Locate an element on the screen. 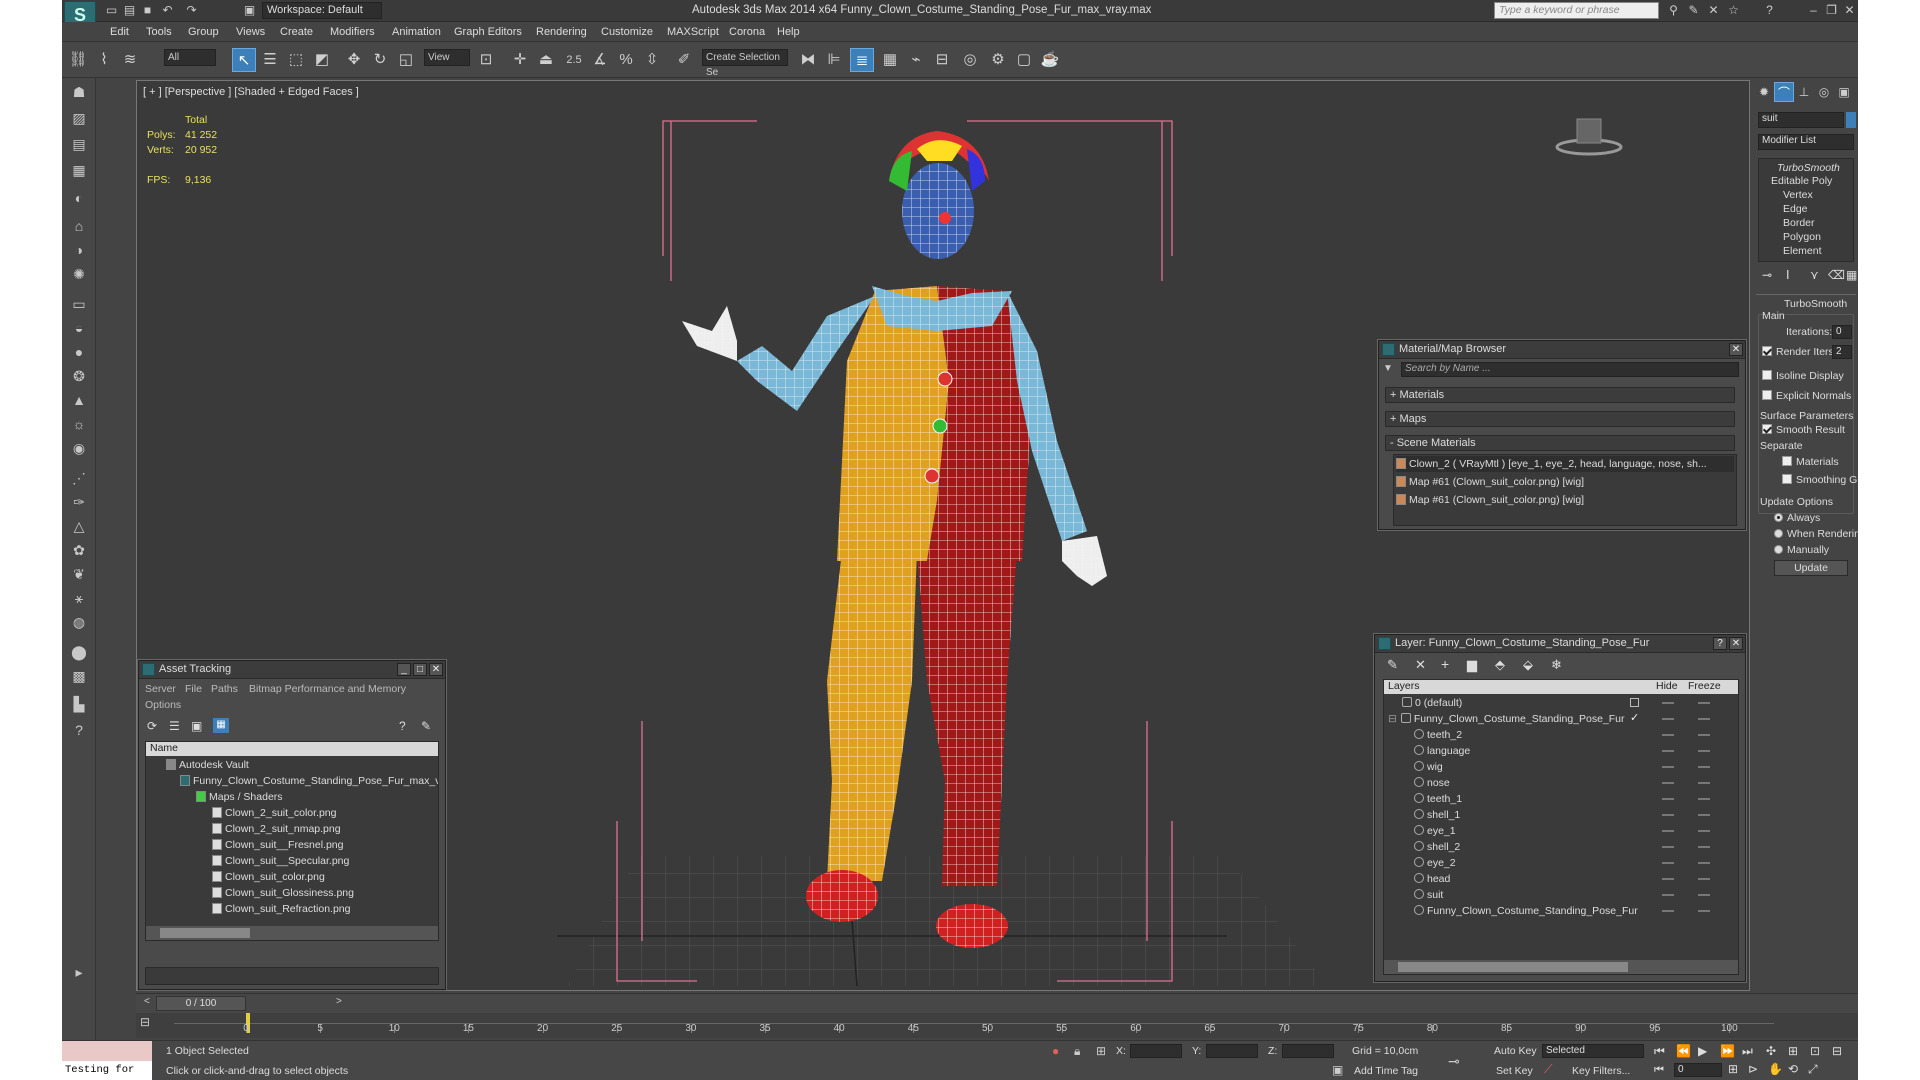 The height and width of the screenshot is (1080, 1920). menu-animation: Animation is located at coordinates (416, 32).